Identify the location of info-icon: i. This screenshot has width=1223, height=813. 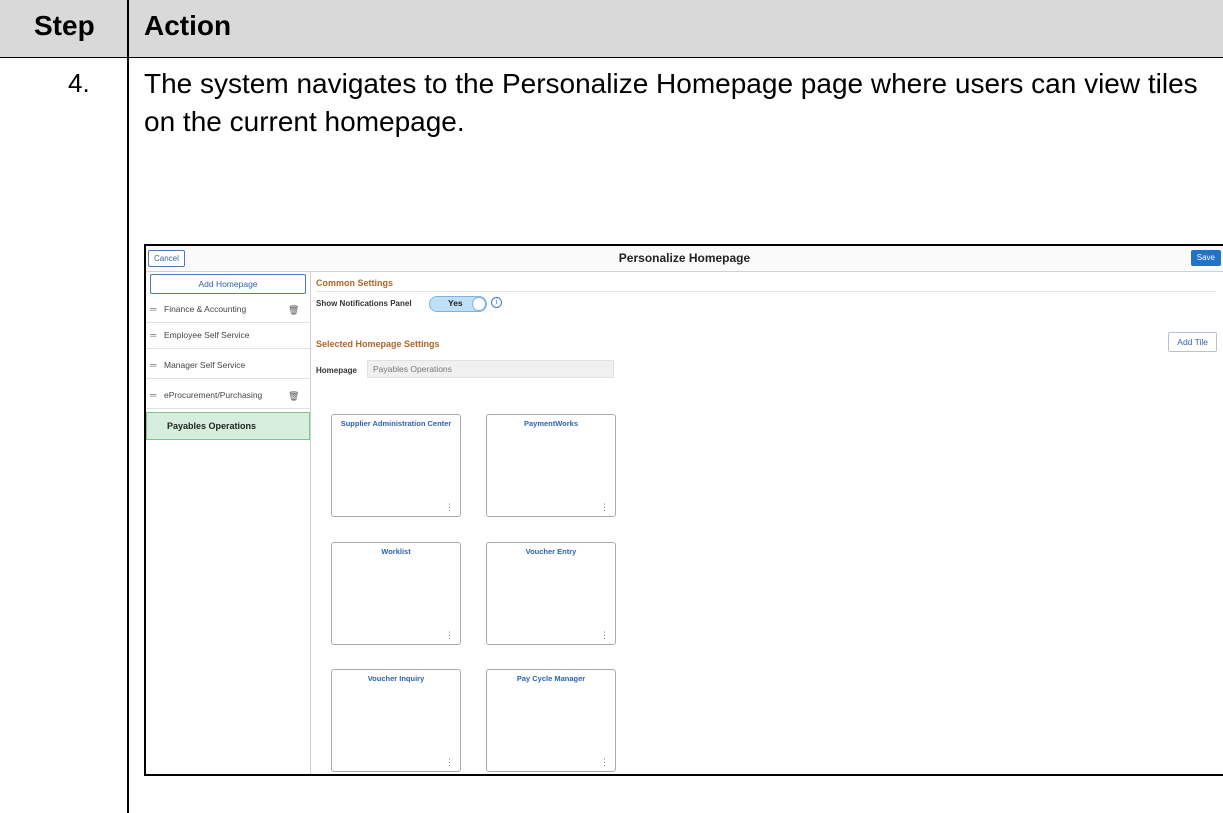
(496, 302).